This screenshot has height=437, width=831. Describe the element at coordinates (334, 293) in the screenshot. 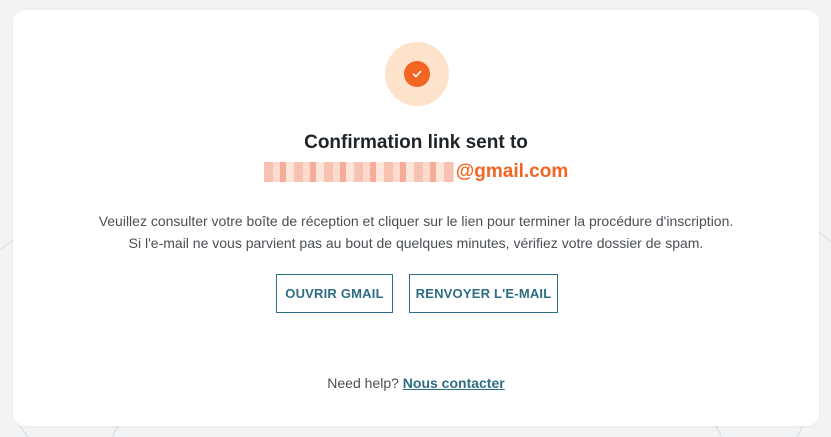

I see `open-gmail-button: OUVRIR GMAIL` at that location.